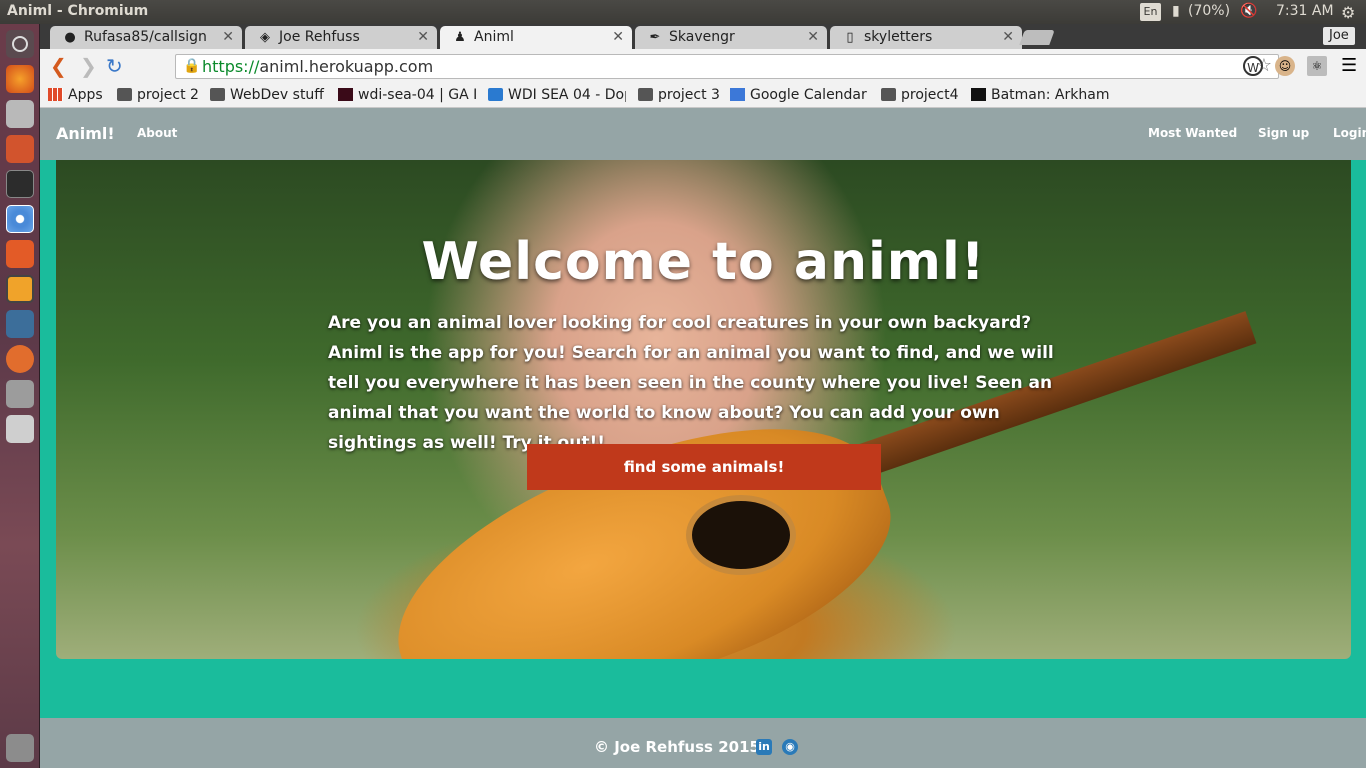 This screenshot has height=768, width=1366. Describe the element at coordinates (319, 37) in the screenshot. I see `tab-label: Joe Rehfuss` at that location.